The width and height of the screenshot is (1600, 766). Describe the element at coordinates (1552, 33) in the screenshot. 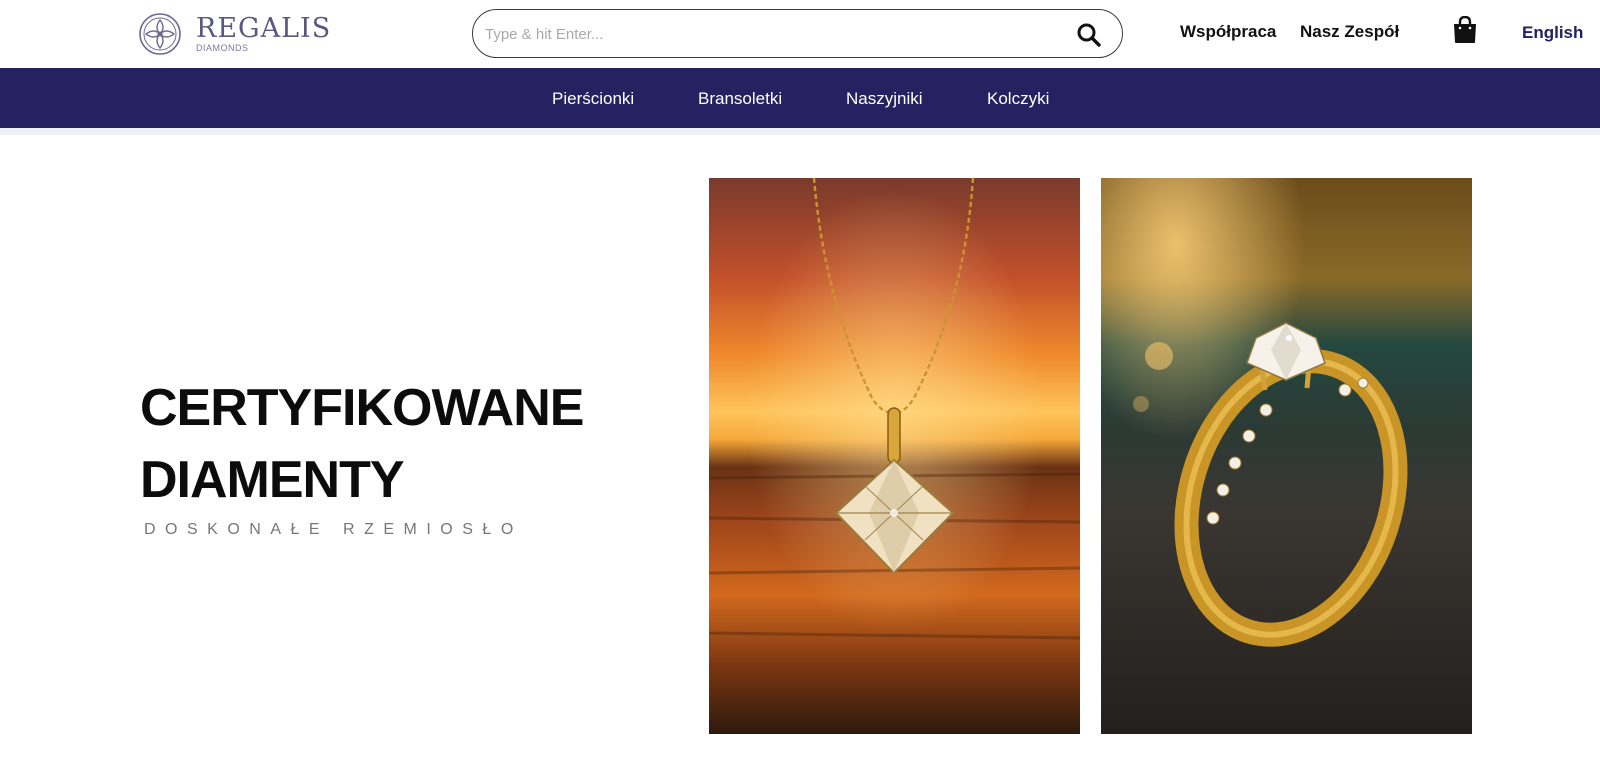

I see `language-switch: English` at that location.